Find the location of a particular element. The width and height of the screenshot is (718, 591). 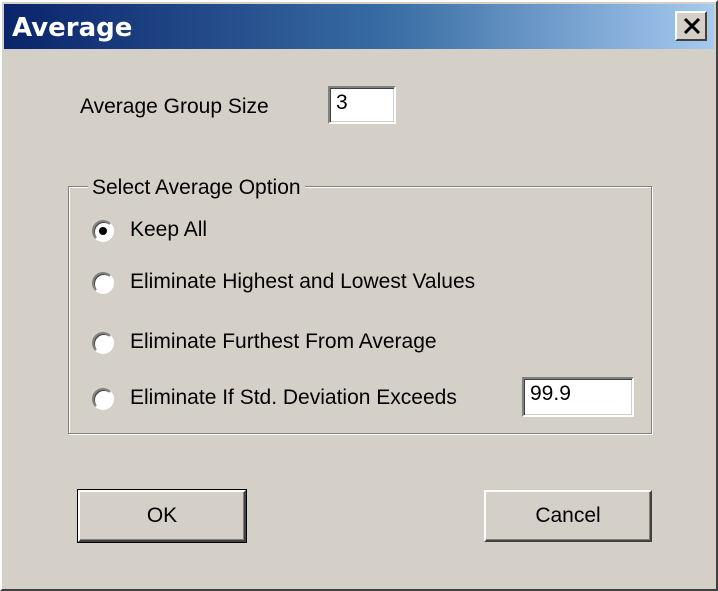

group-size-label: Average Group Size is located at coordinates (174, 106).